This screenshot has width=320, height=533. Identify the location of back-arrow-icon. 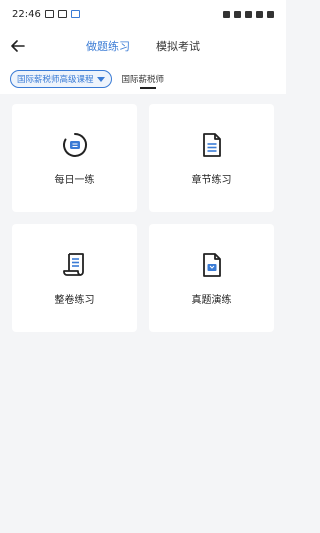
(18, 46).